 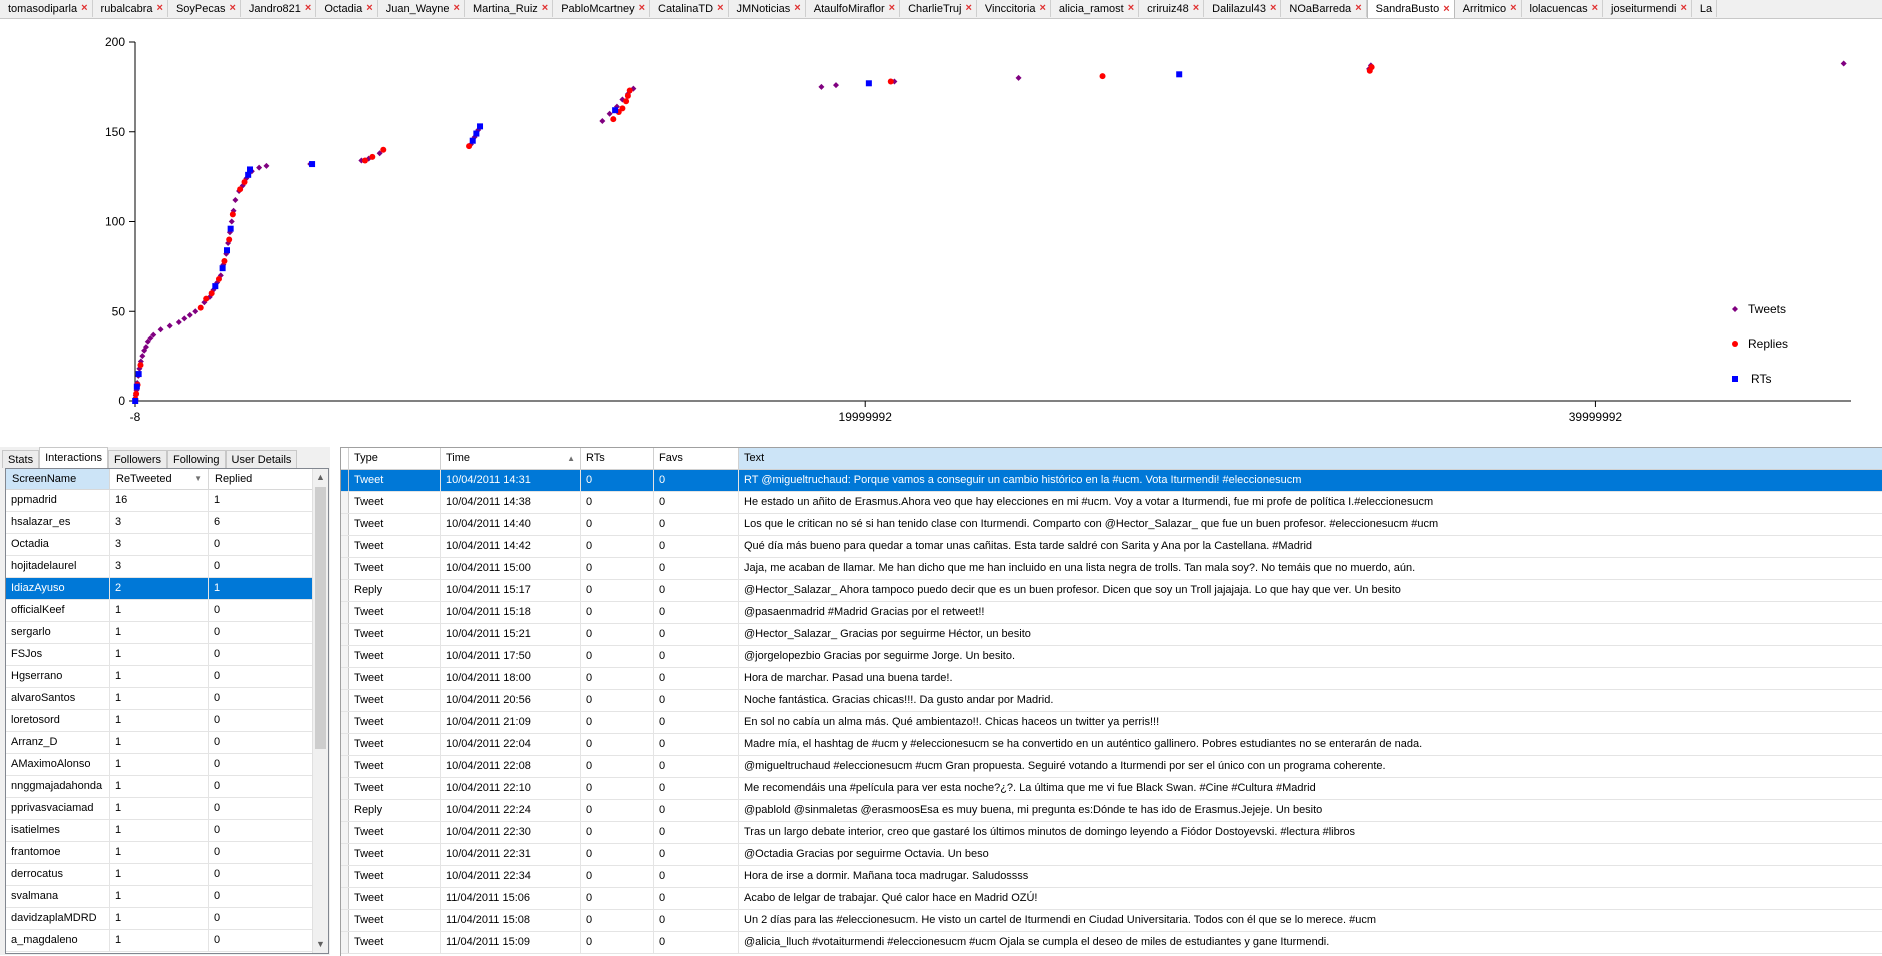 I want to click on table-row: isatielmes 1 0, so click(x=159, y=831).